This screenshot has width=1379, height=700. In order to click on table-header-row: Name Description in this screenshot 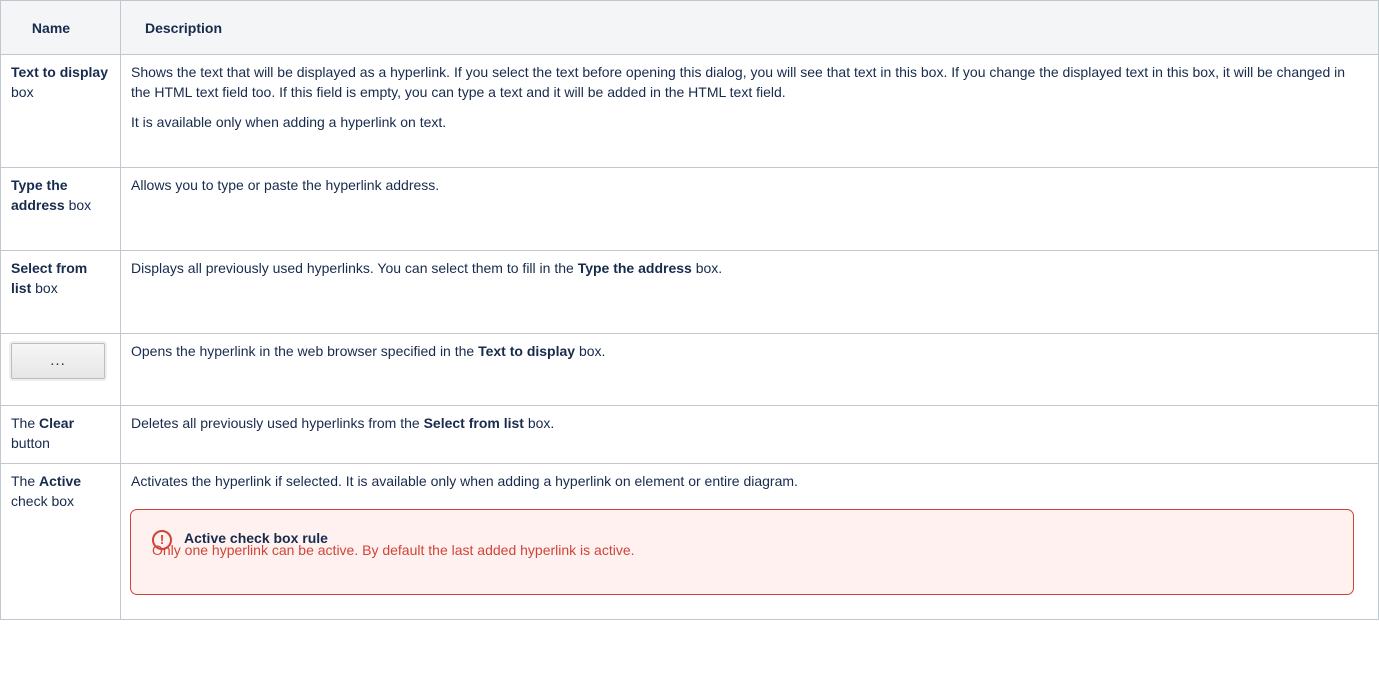, I will do `click(689, 27)`.